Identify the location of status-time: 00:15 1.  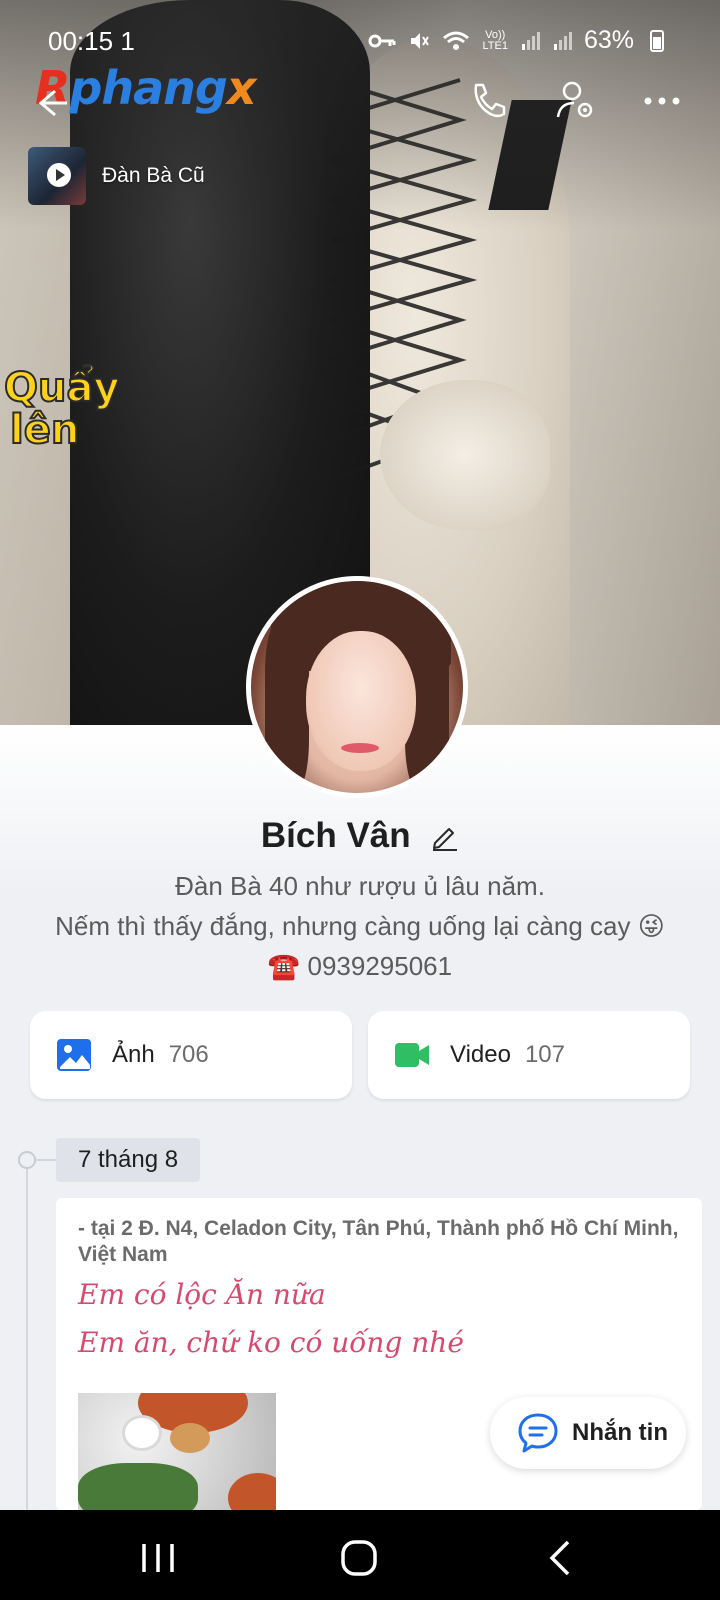
(91, 41).